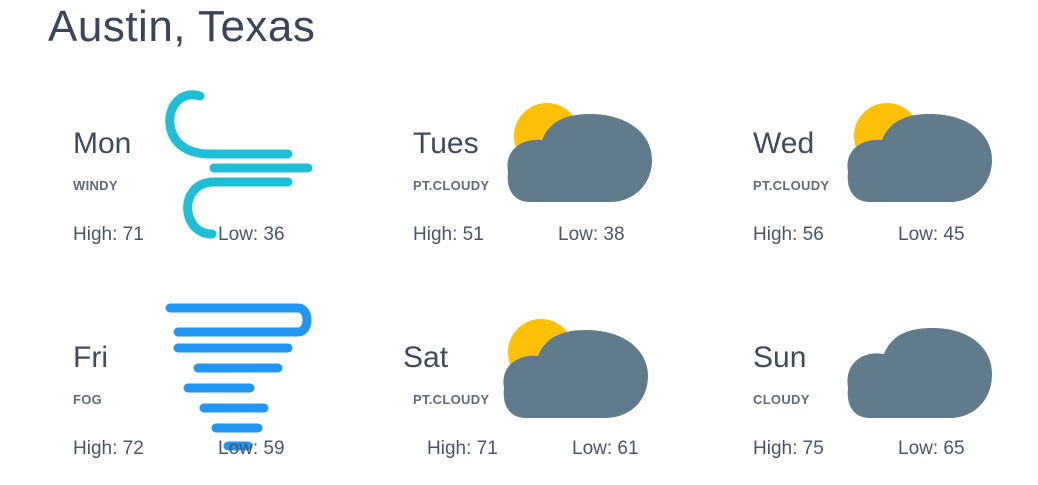  What do you see at coordinates (102, 143) in the screenshot?
I see `day-label: Mon` at bounding box center [102, 143].